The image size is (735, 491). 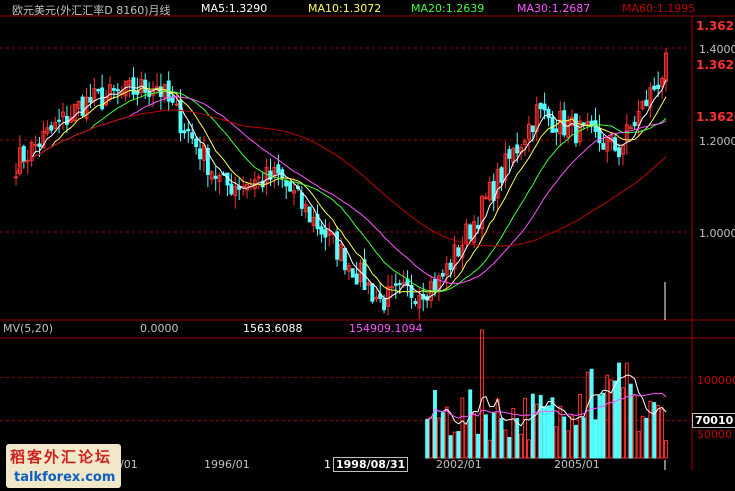 I want to click on volume-tick-100000: 100000, so click(x=716, y=380).